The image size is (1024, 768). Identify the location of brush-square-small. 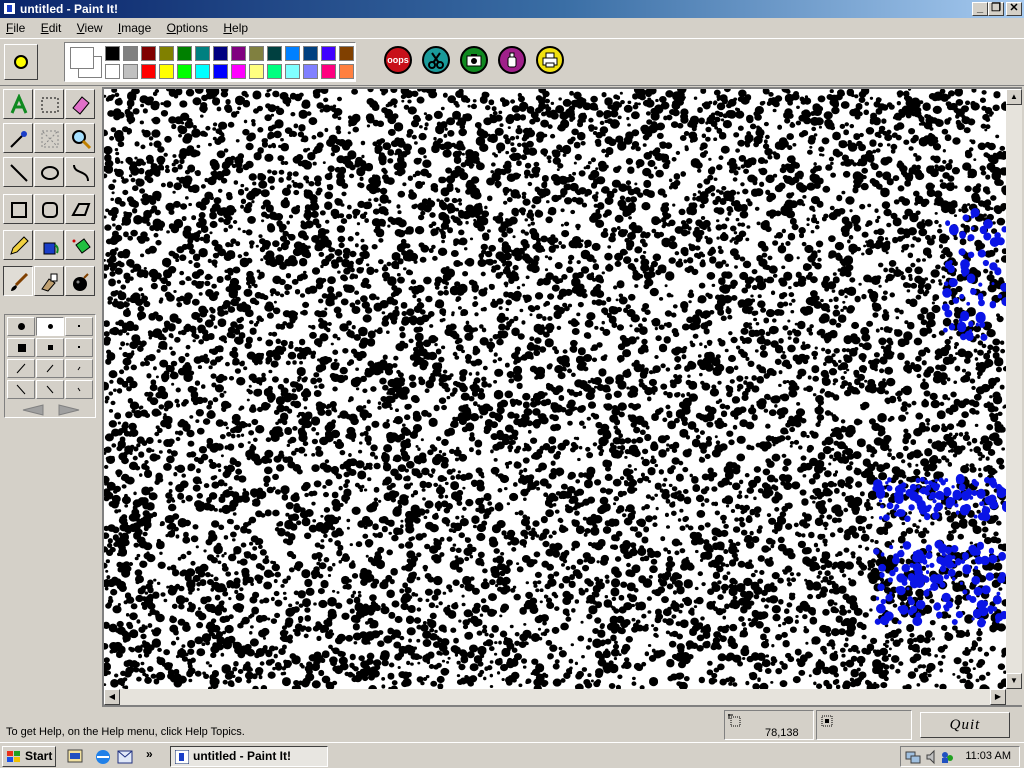
(79, 347).